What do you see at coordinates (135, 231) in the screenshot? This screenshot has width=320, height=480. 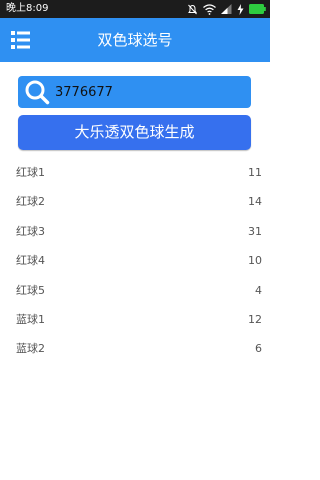 I see `list-item: 红球3 31` at bounding box center [135, 231].